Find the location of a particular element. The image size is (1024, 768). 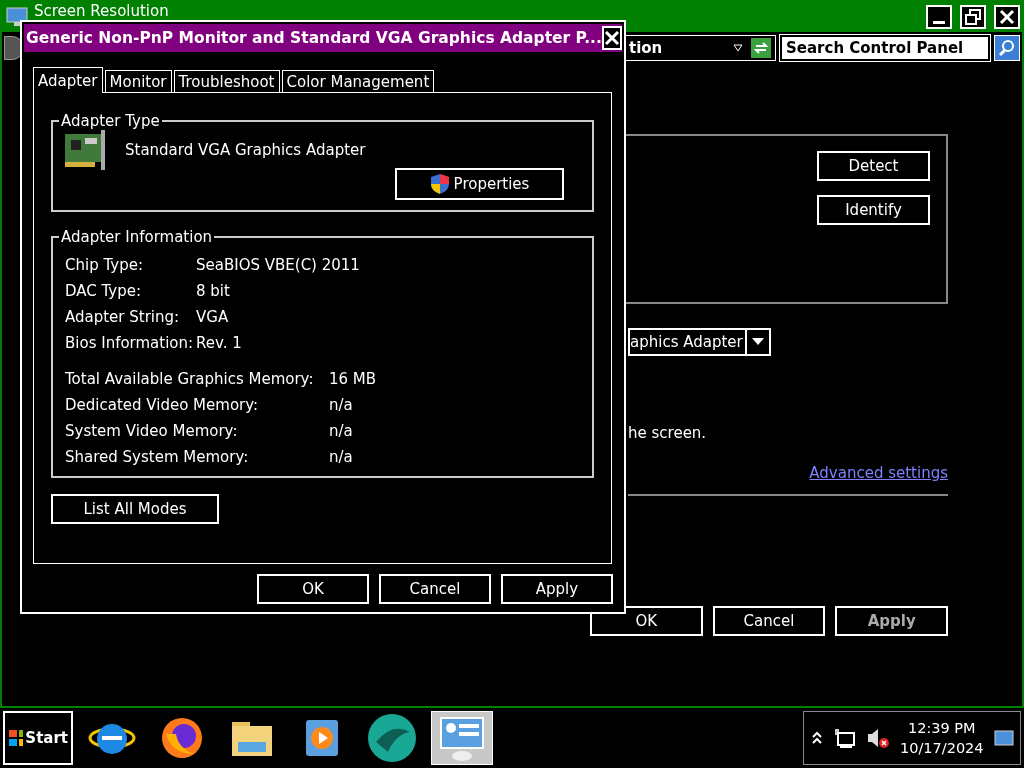

info-label: Chip Type: is located at coordinates (104, 265).